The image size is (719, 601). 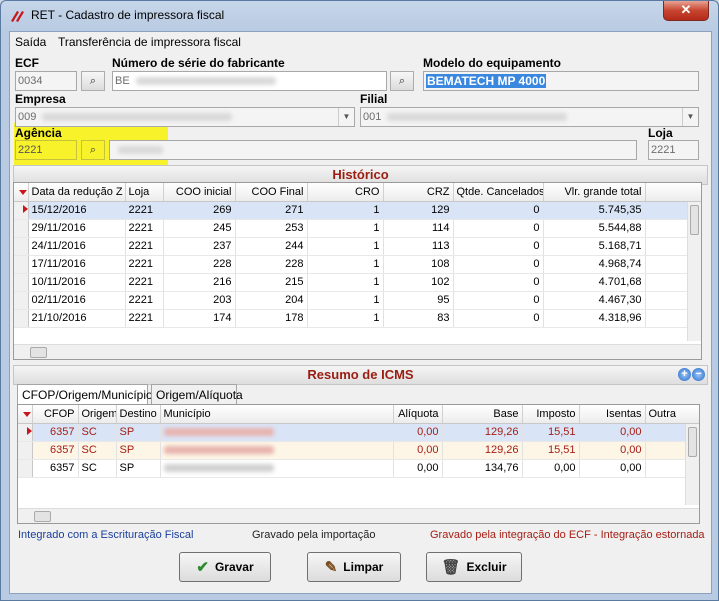 What do you see at coordinates (277, 414) in the screenshot?
I see `col-municipio: Município` at bounding box center [277, 414].